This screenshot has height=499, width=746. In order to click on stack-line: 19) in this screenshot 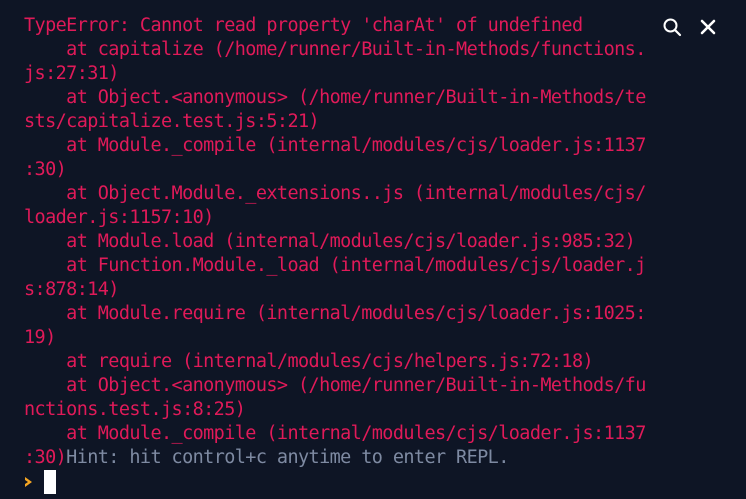, I will do `click(40, 337)`.